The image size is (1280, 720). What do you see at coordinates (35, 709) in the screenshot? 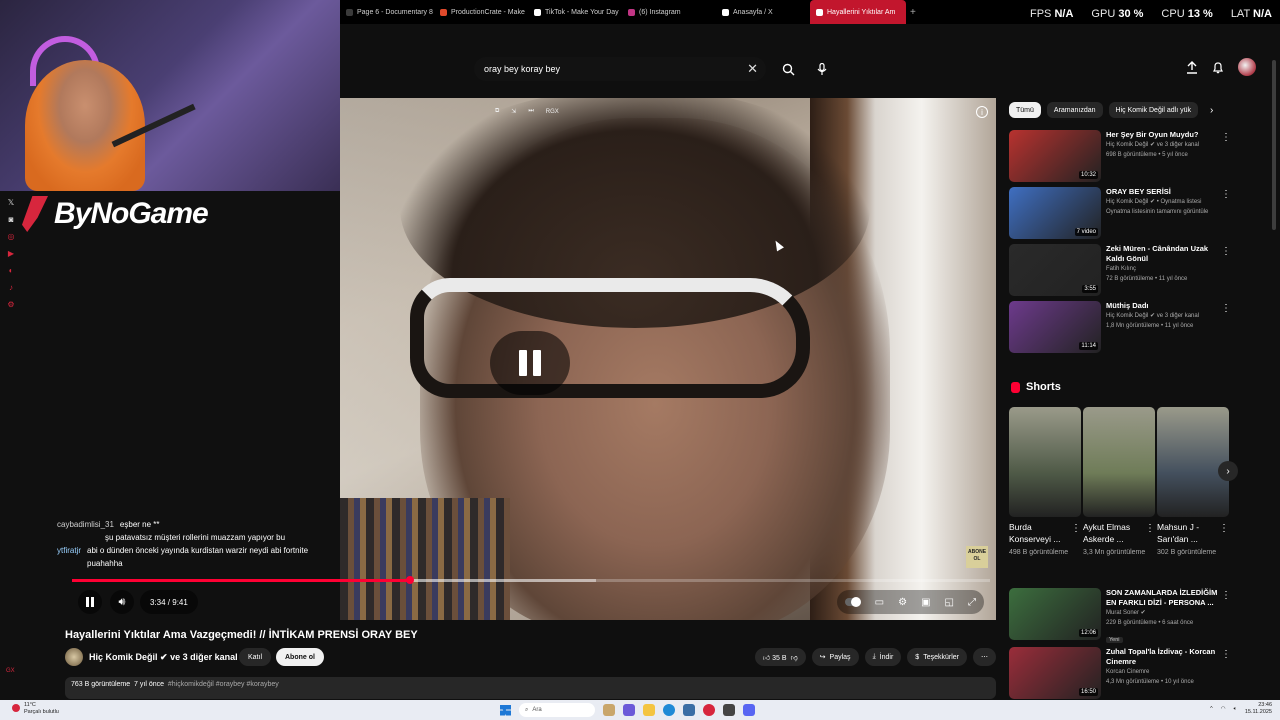
I see `weather-widget: 11°C Parçalı bulutlu` at bounding box center [35, 709].